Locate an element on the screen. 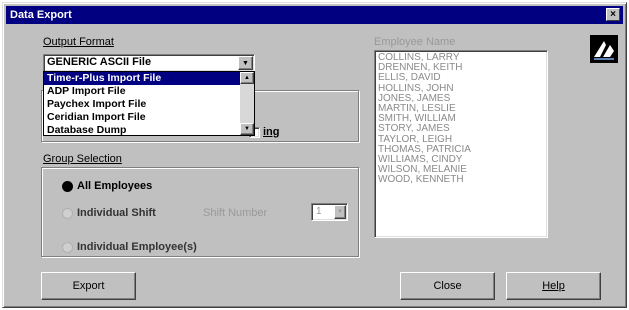 Image resolution: width=629 pixels, height=310 pixels. output-format-combobox: GENERIC ASCII File ▼ is located at coordinates (149, 63).